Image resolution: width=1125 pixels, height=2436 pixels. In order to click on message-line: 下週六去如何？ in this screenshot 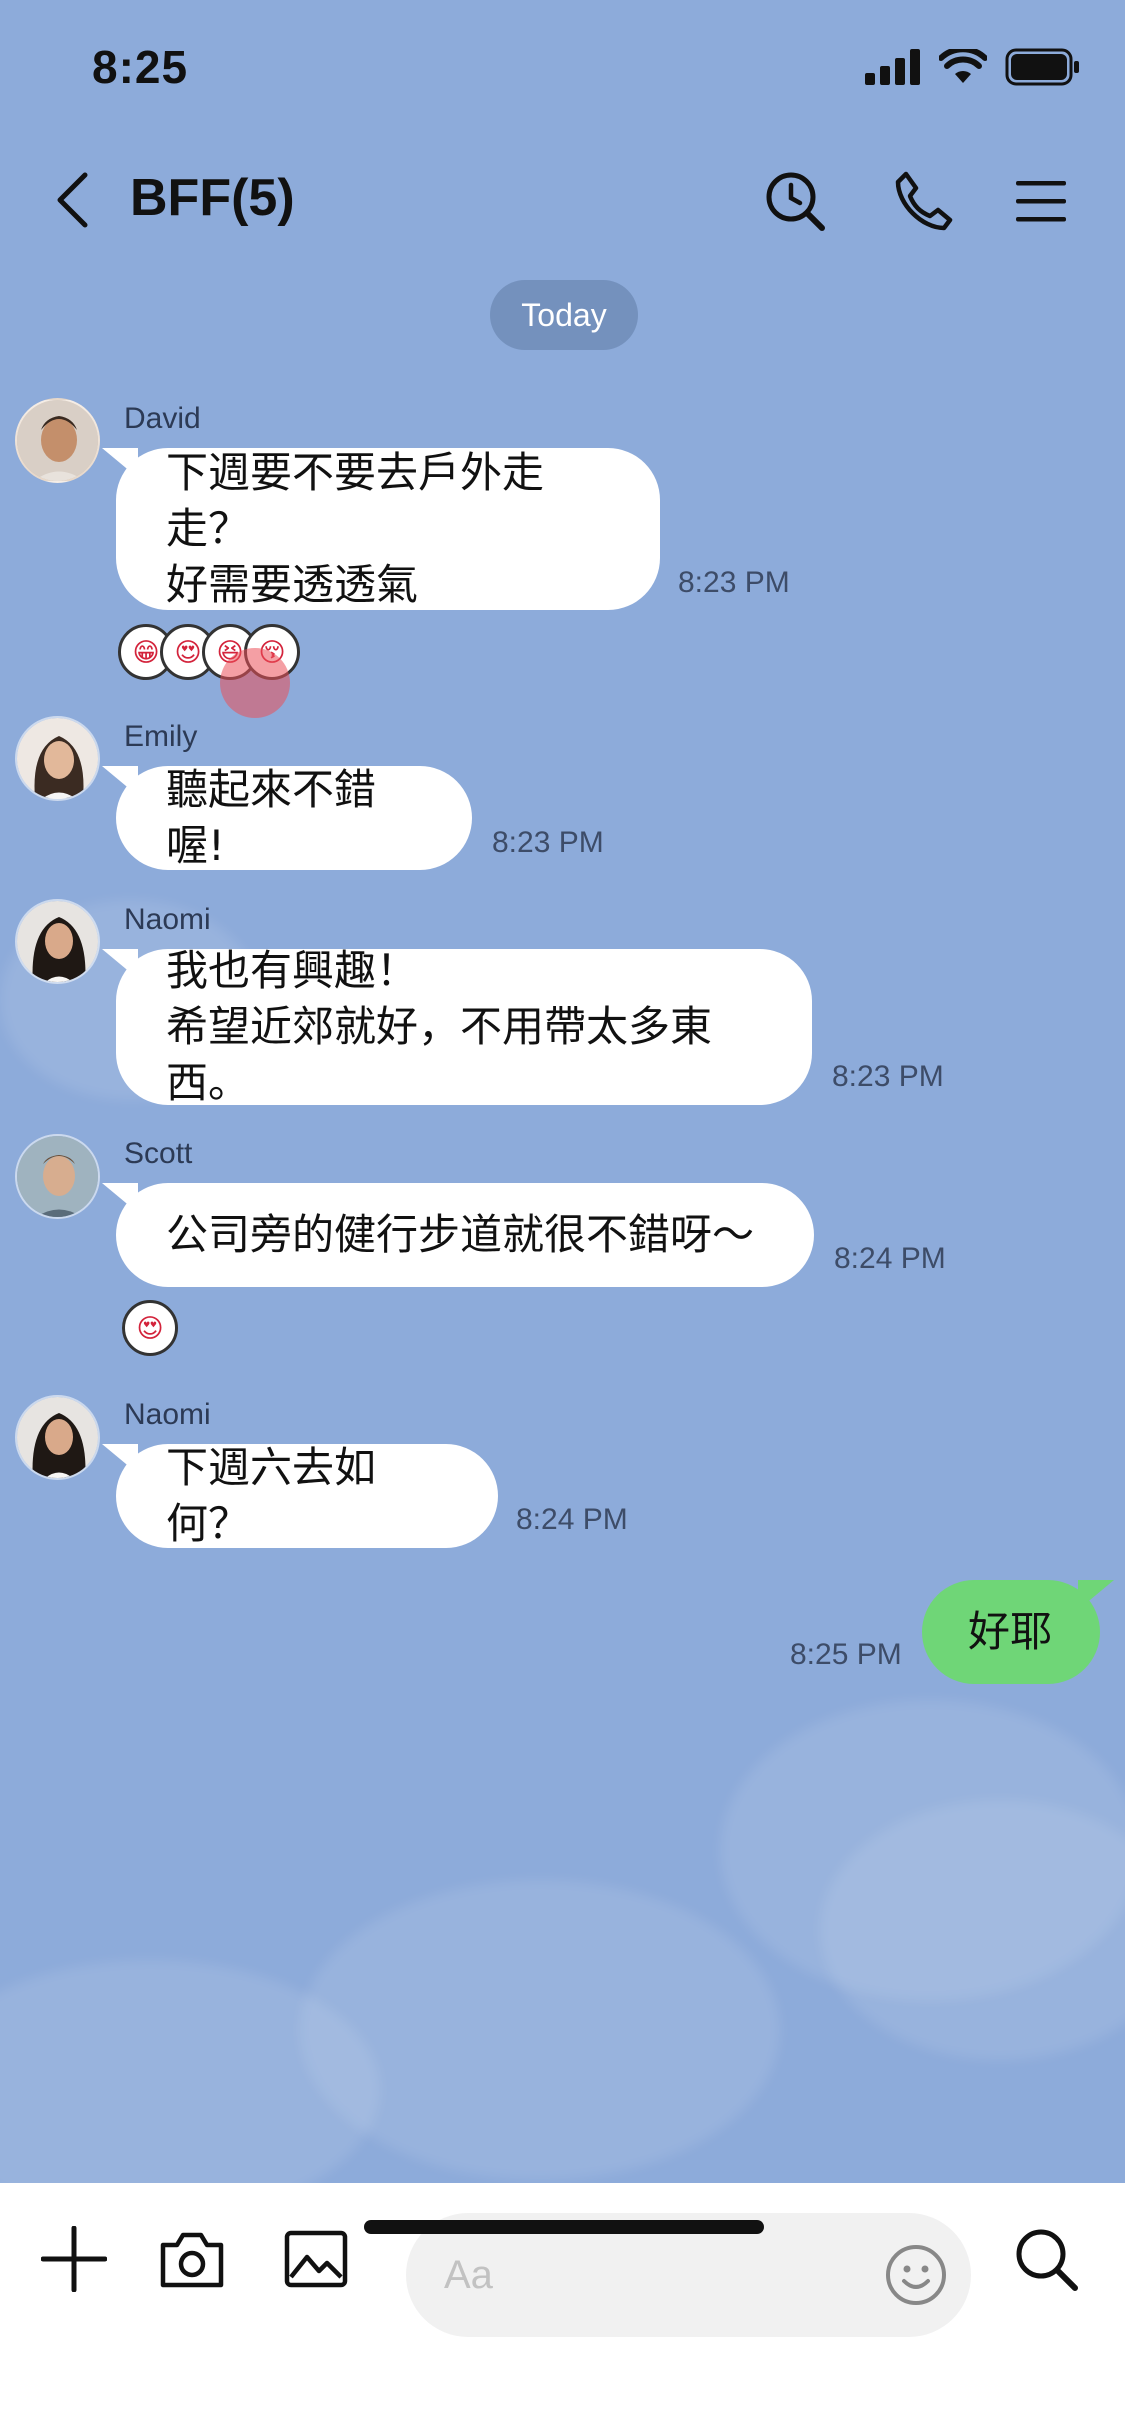, I will do `click(271, 1495)`.